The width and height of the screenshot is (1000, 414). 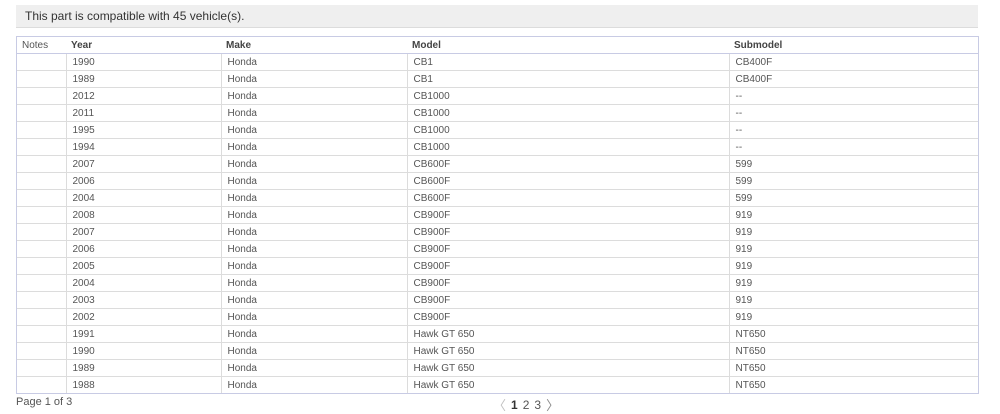 I want to click on table-row: 2008 Honda CB900F 919, so click(x=497, y=215).